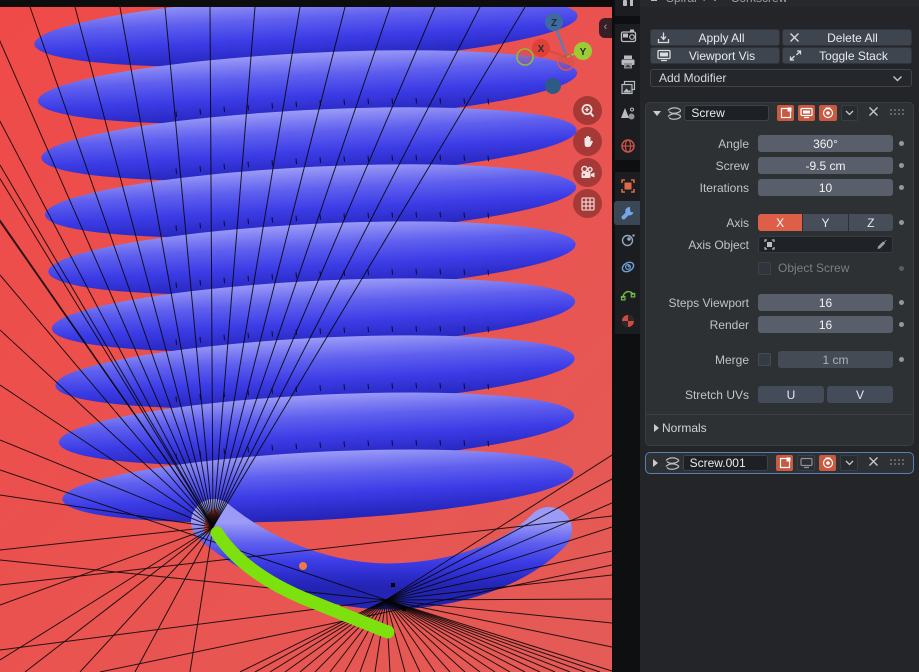  What do you see at coordinates (729, 324) in the screenshot?
I see `render-steps-label: Render` at bounding box center [729, 324].